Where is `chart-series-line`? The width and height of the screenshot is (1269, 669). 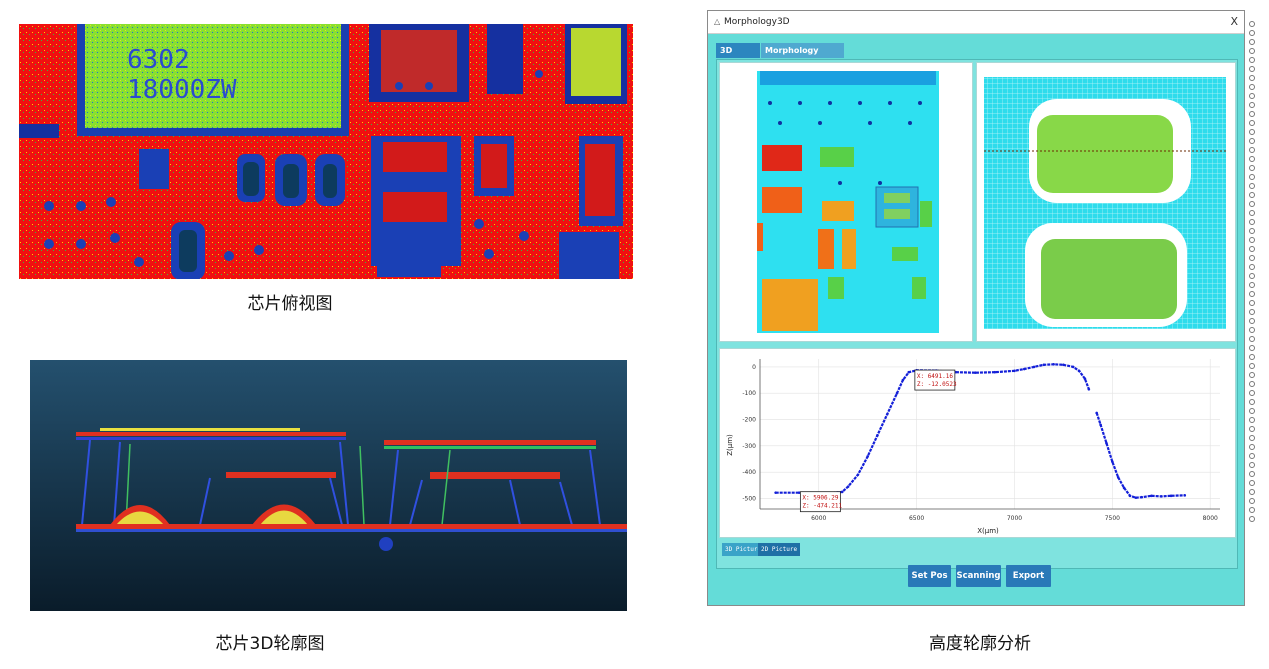
chart-series-line is located at coordinates (1140, 455).